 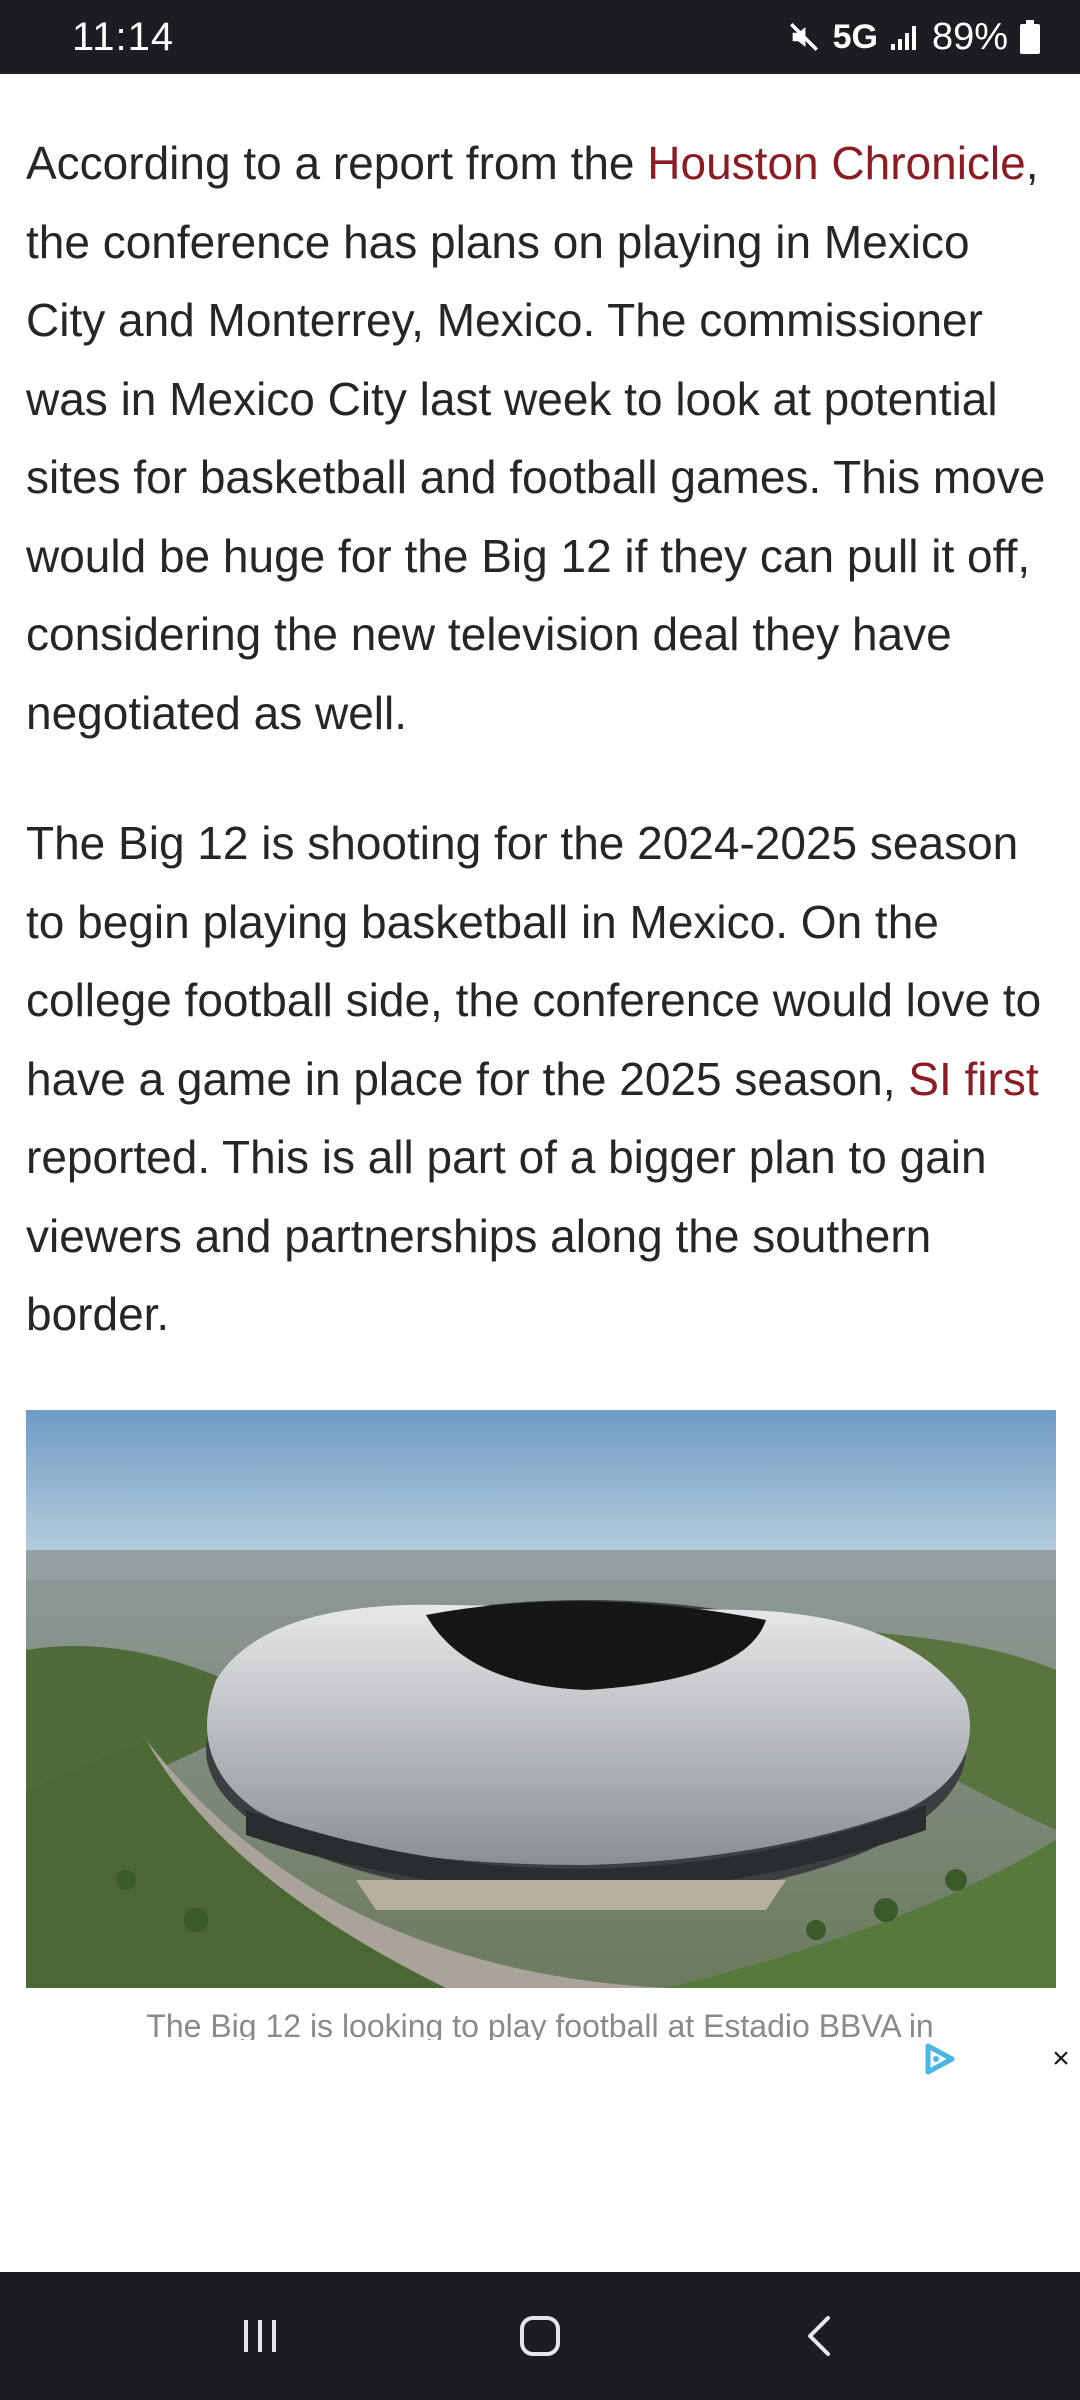 I want to click on ad-choices-icon, so click(x=940, y=2059).